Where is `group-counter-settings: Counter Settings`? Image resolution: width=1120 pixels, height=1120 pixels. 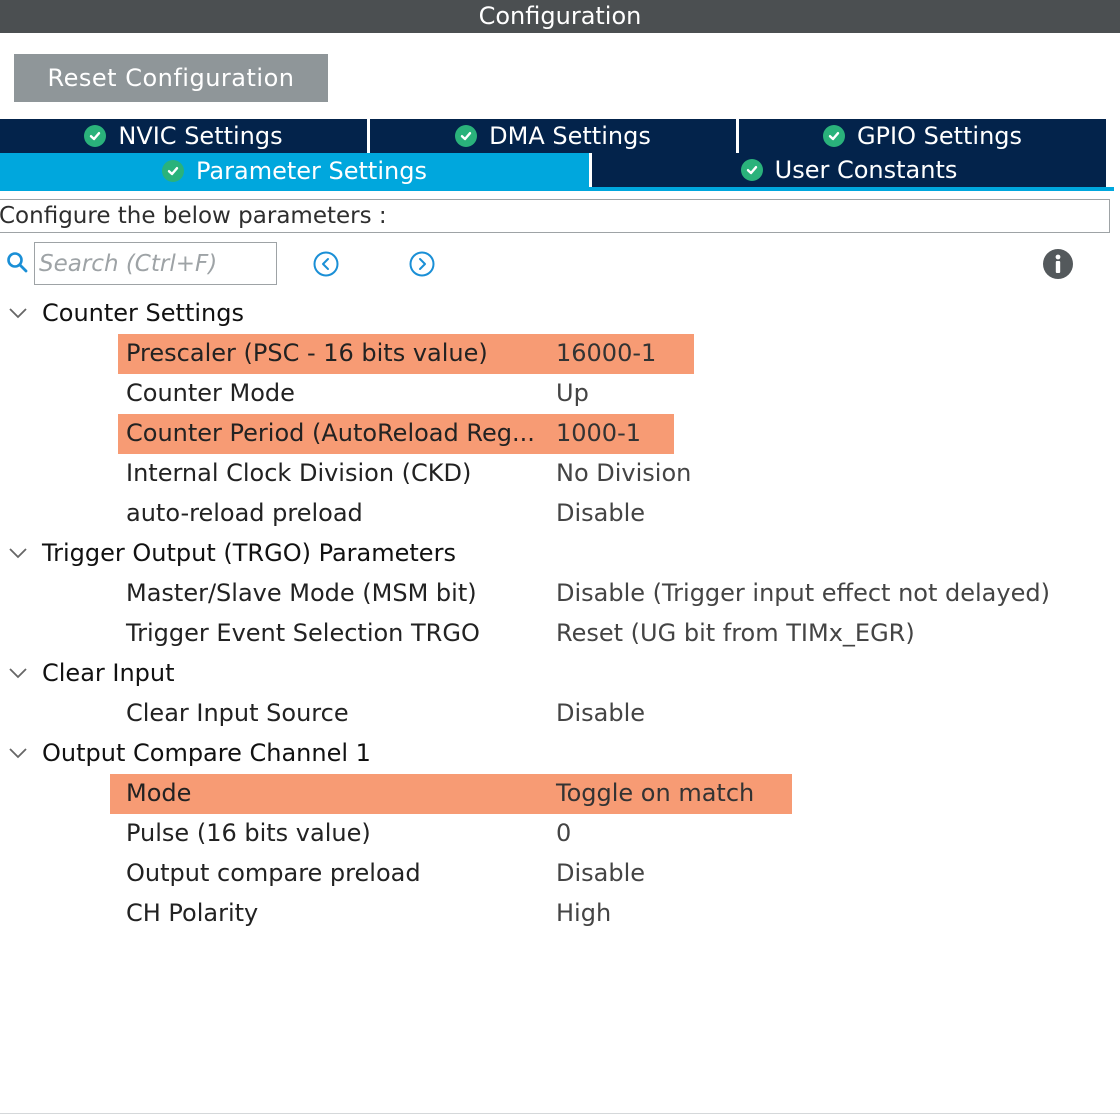
group-counter-settings: Counter Settings is located at coordinates (560, 313).